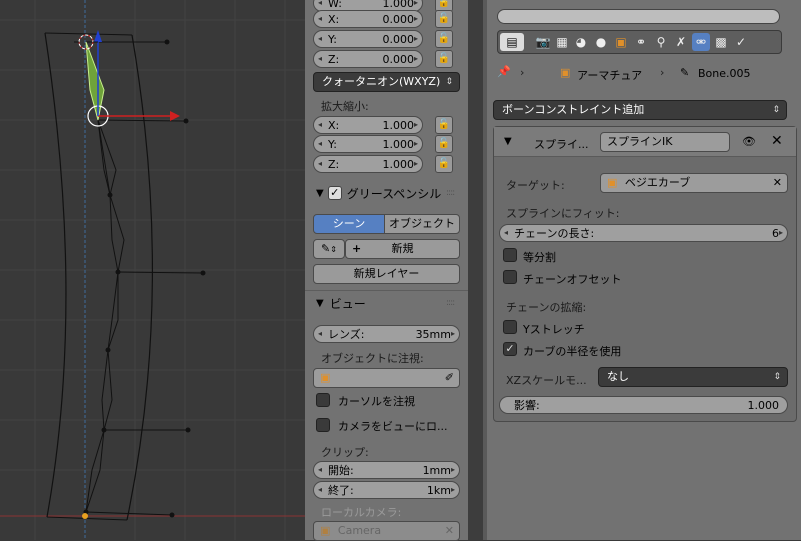 This screenshot has height=541, width=801. I want to click on texture-icon: ▩, so click(721, 42).